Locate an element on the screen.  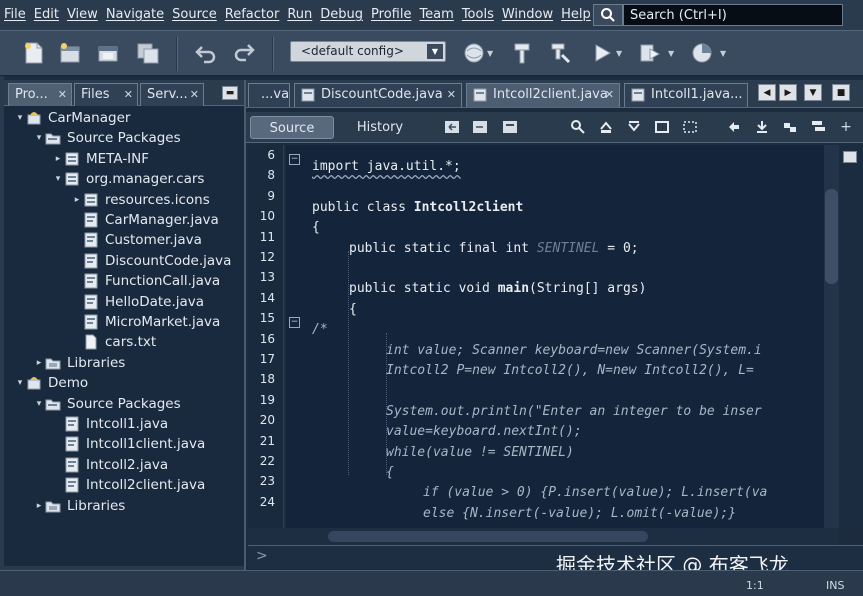
tree-item-project: ▾ Demo is located at coordinates (51, 383).